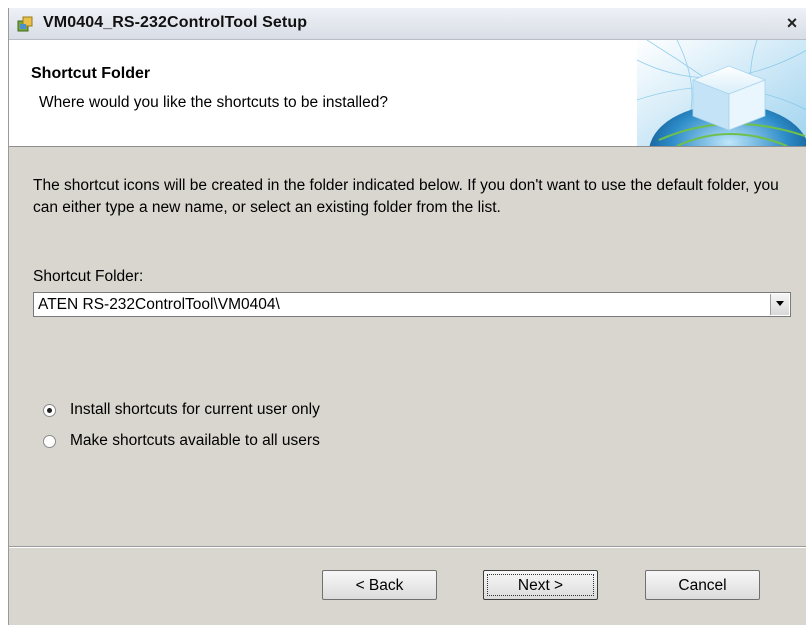 The width and height of the screenshot is (806, 625). Describe the element at coordinates (159, 305) in the screenshot. I see `shortcut-folder-value: ATEN RS-232ControlTool\VM0404\` at that location.